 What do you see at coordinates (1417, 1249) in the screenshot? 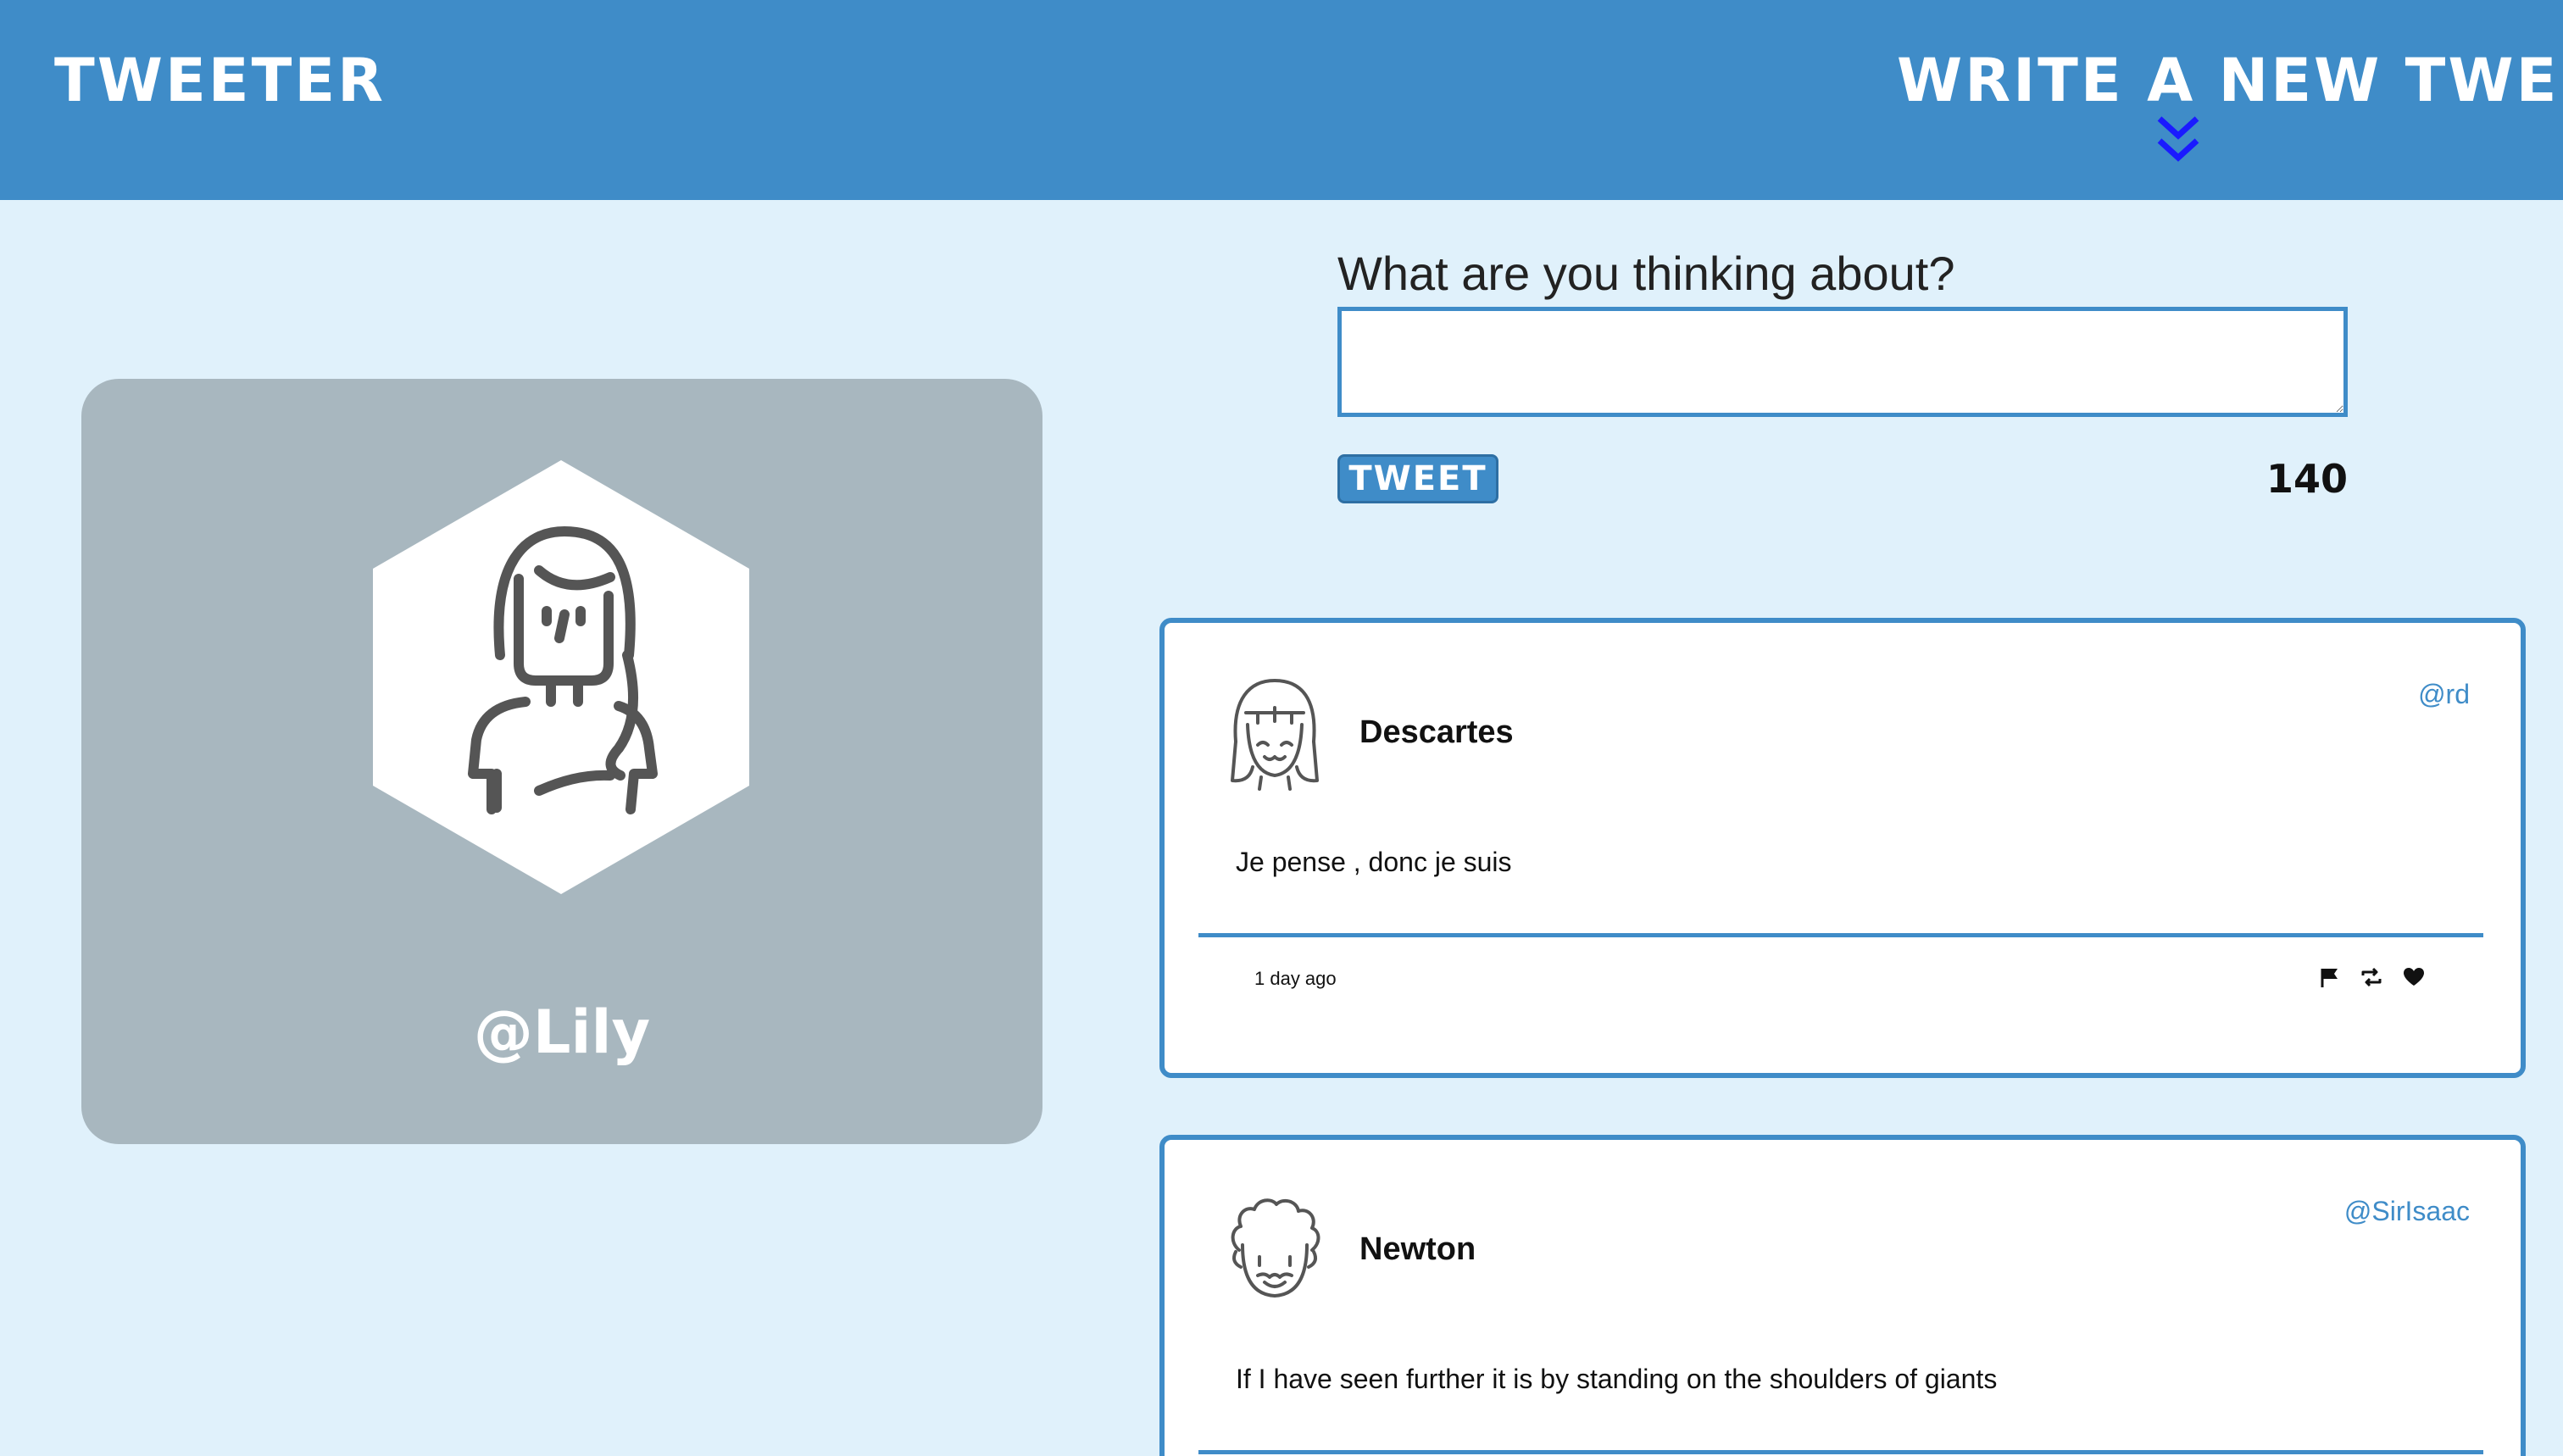
I see `tweet-author-name: Newton` at bounding box center [1417, 1249].